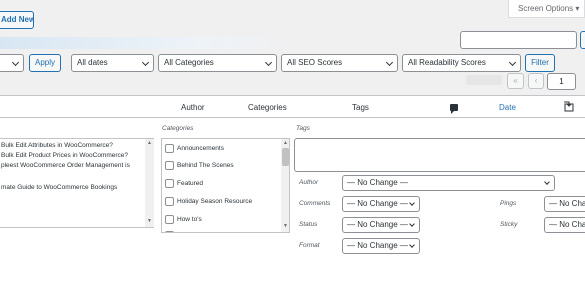  What do you see at coordinates (540, 63) in the screenshot?
I see `filter-button: Filter` at bounding box center [540, 63].